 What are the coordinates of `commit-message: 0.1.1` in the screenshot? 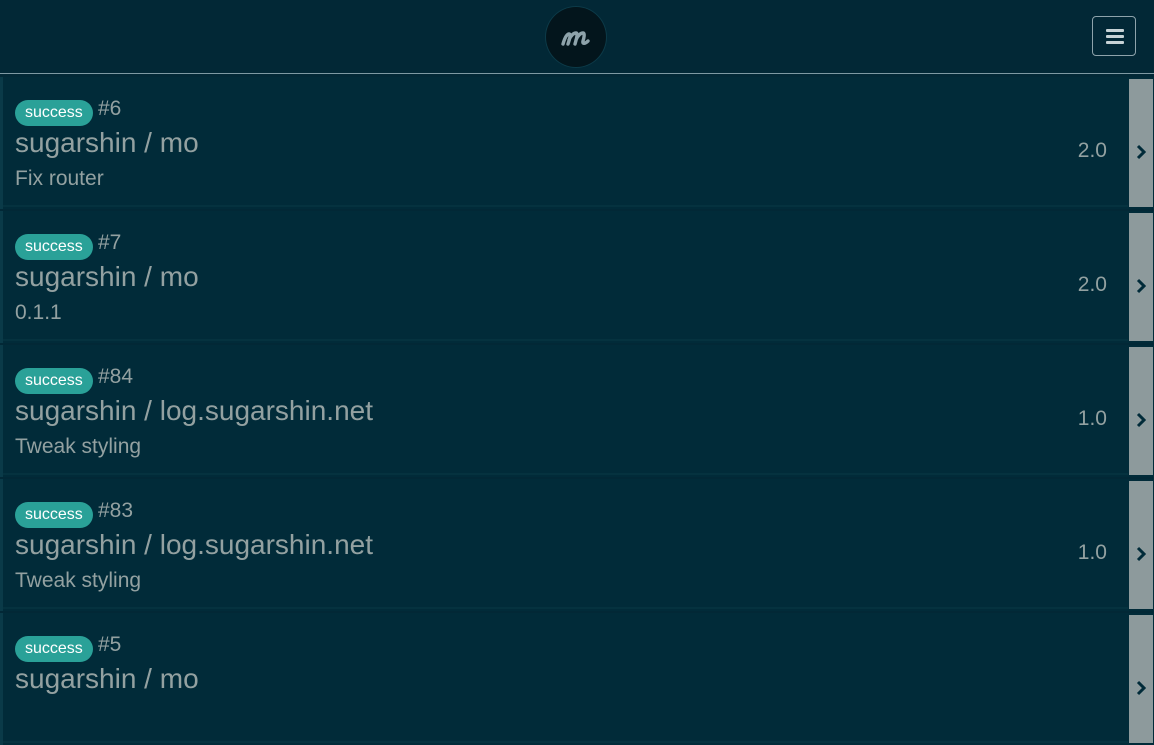 It's located at (38, 312).